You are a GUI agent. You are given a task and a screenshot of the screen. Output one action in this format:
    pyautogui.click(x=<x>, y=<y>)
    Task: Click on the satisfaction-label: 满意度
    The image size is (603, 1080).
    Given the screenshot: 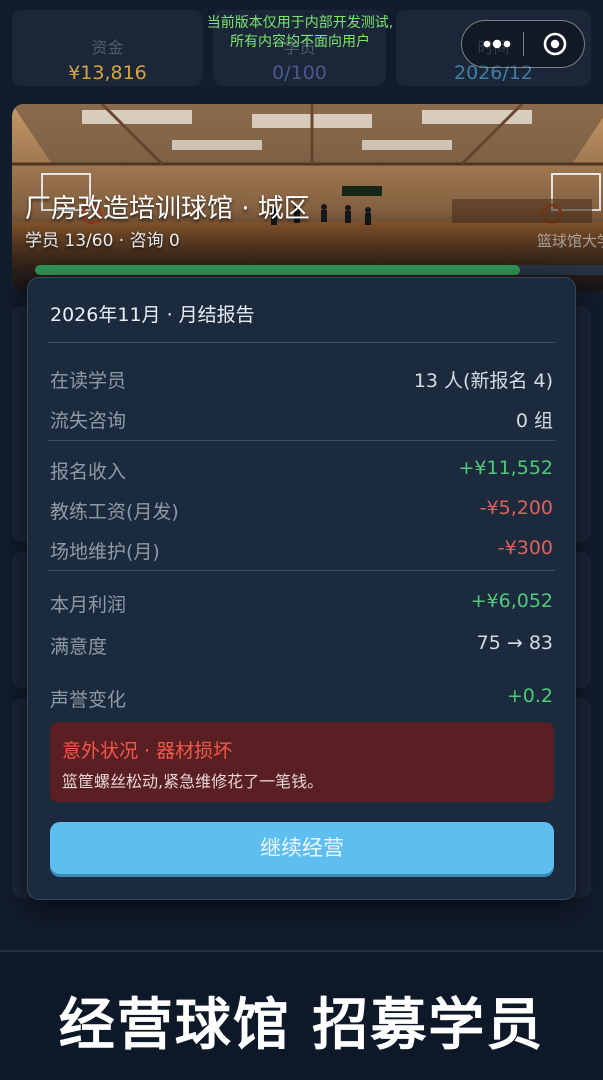 What is the action you would take?
    pyautogui.click(x=79, y=647)
    